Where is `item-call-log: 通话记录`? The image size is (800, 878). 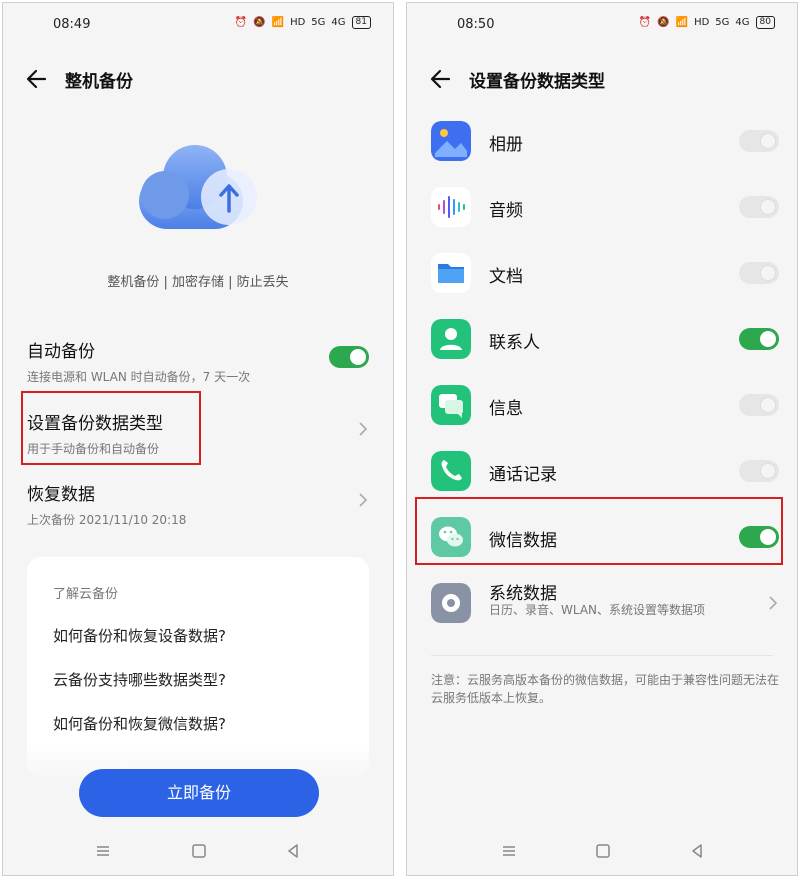
item-call-log: 通话记录 is located at coordinates (605, 471).